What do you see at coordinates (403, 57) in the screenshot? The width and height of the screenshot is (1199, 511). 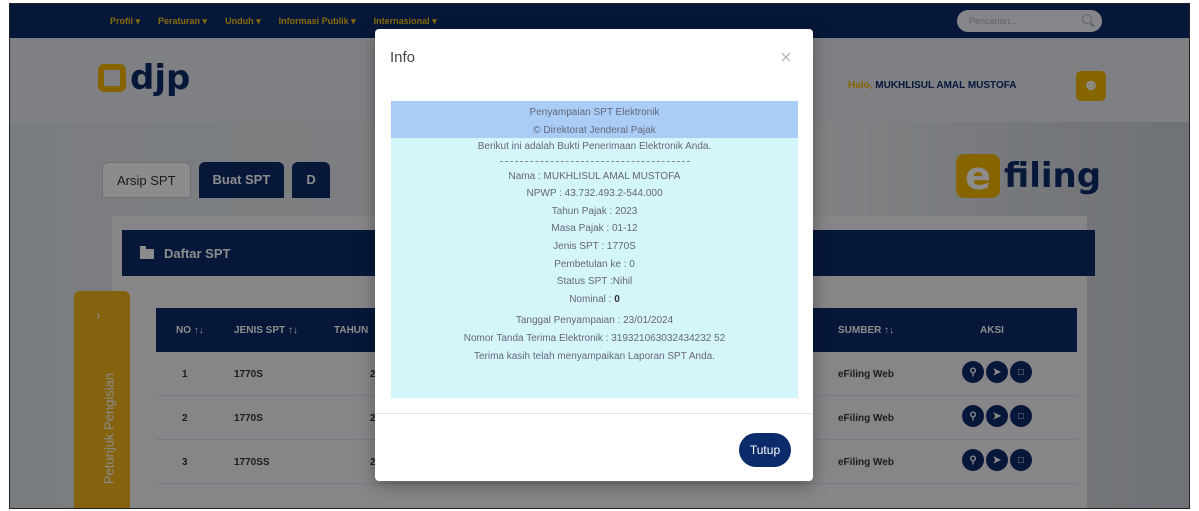 I see `modal-title: Info` at bounding box center [403, 57].